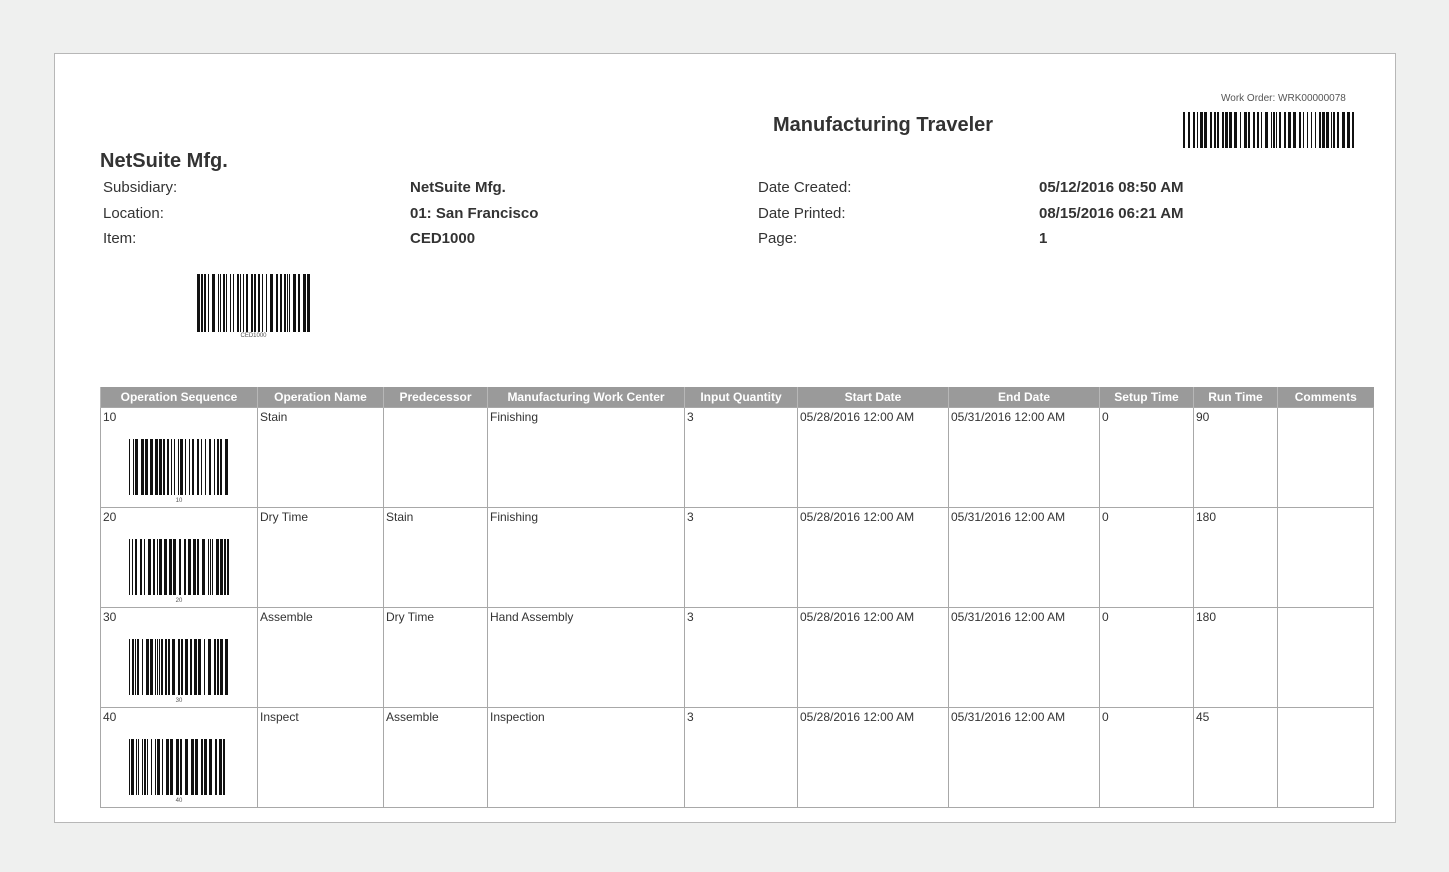 The width and height of the screenshot is (1449, 872). I want to click on operation-name: Dry Time, so click(320, 557).